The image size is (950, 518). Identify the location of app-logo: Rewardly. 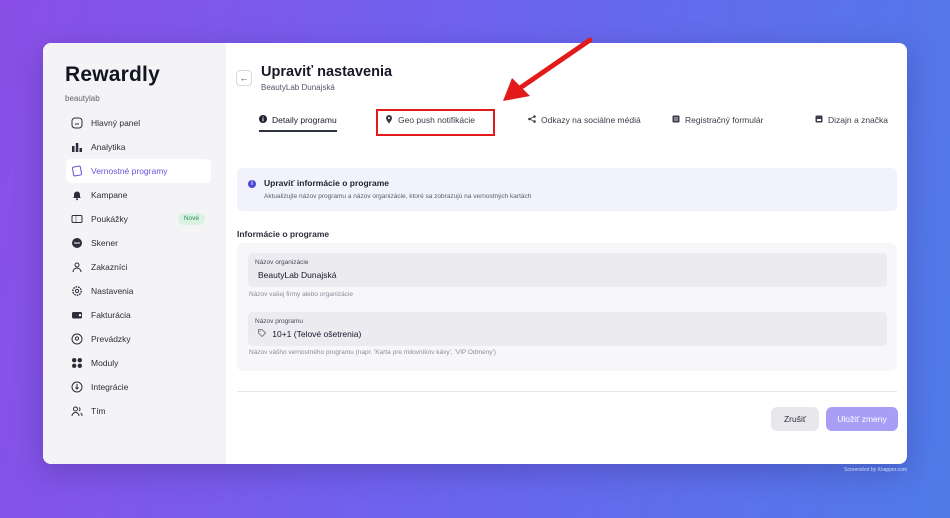
(112, 74).